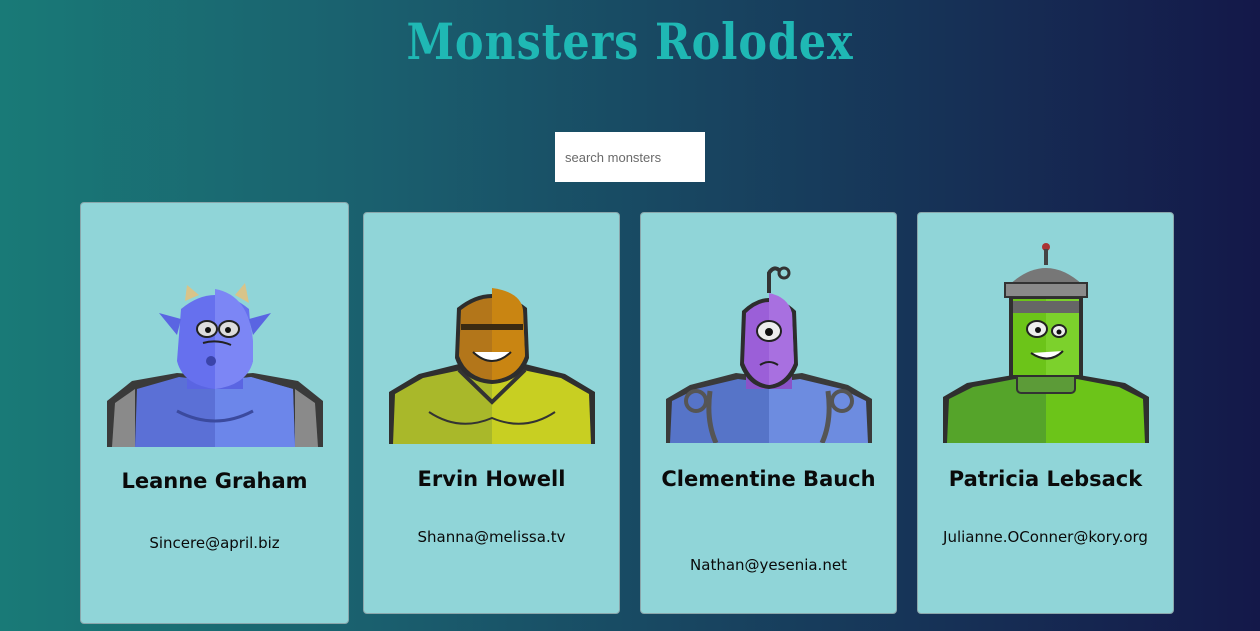  I want to click on monster-card: Ervin Howell Shanna@melissa.tv, so click(491, 413).